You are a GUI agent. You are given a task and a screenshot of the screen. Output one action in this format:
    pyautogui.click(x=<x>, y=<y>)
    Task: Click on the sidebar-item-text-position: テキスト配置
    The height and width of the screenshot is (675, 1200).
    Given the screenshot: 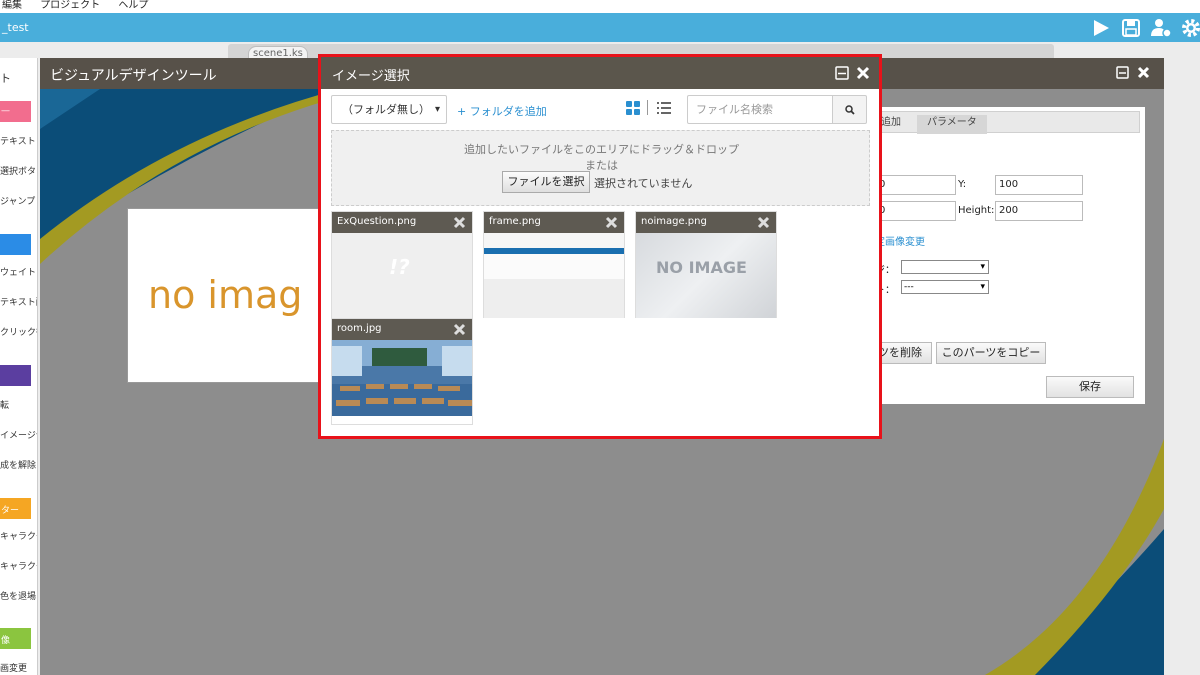 What is the action you would take?
    pyautogui.click(x=18, y=301)
    